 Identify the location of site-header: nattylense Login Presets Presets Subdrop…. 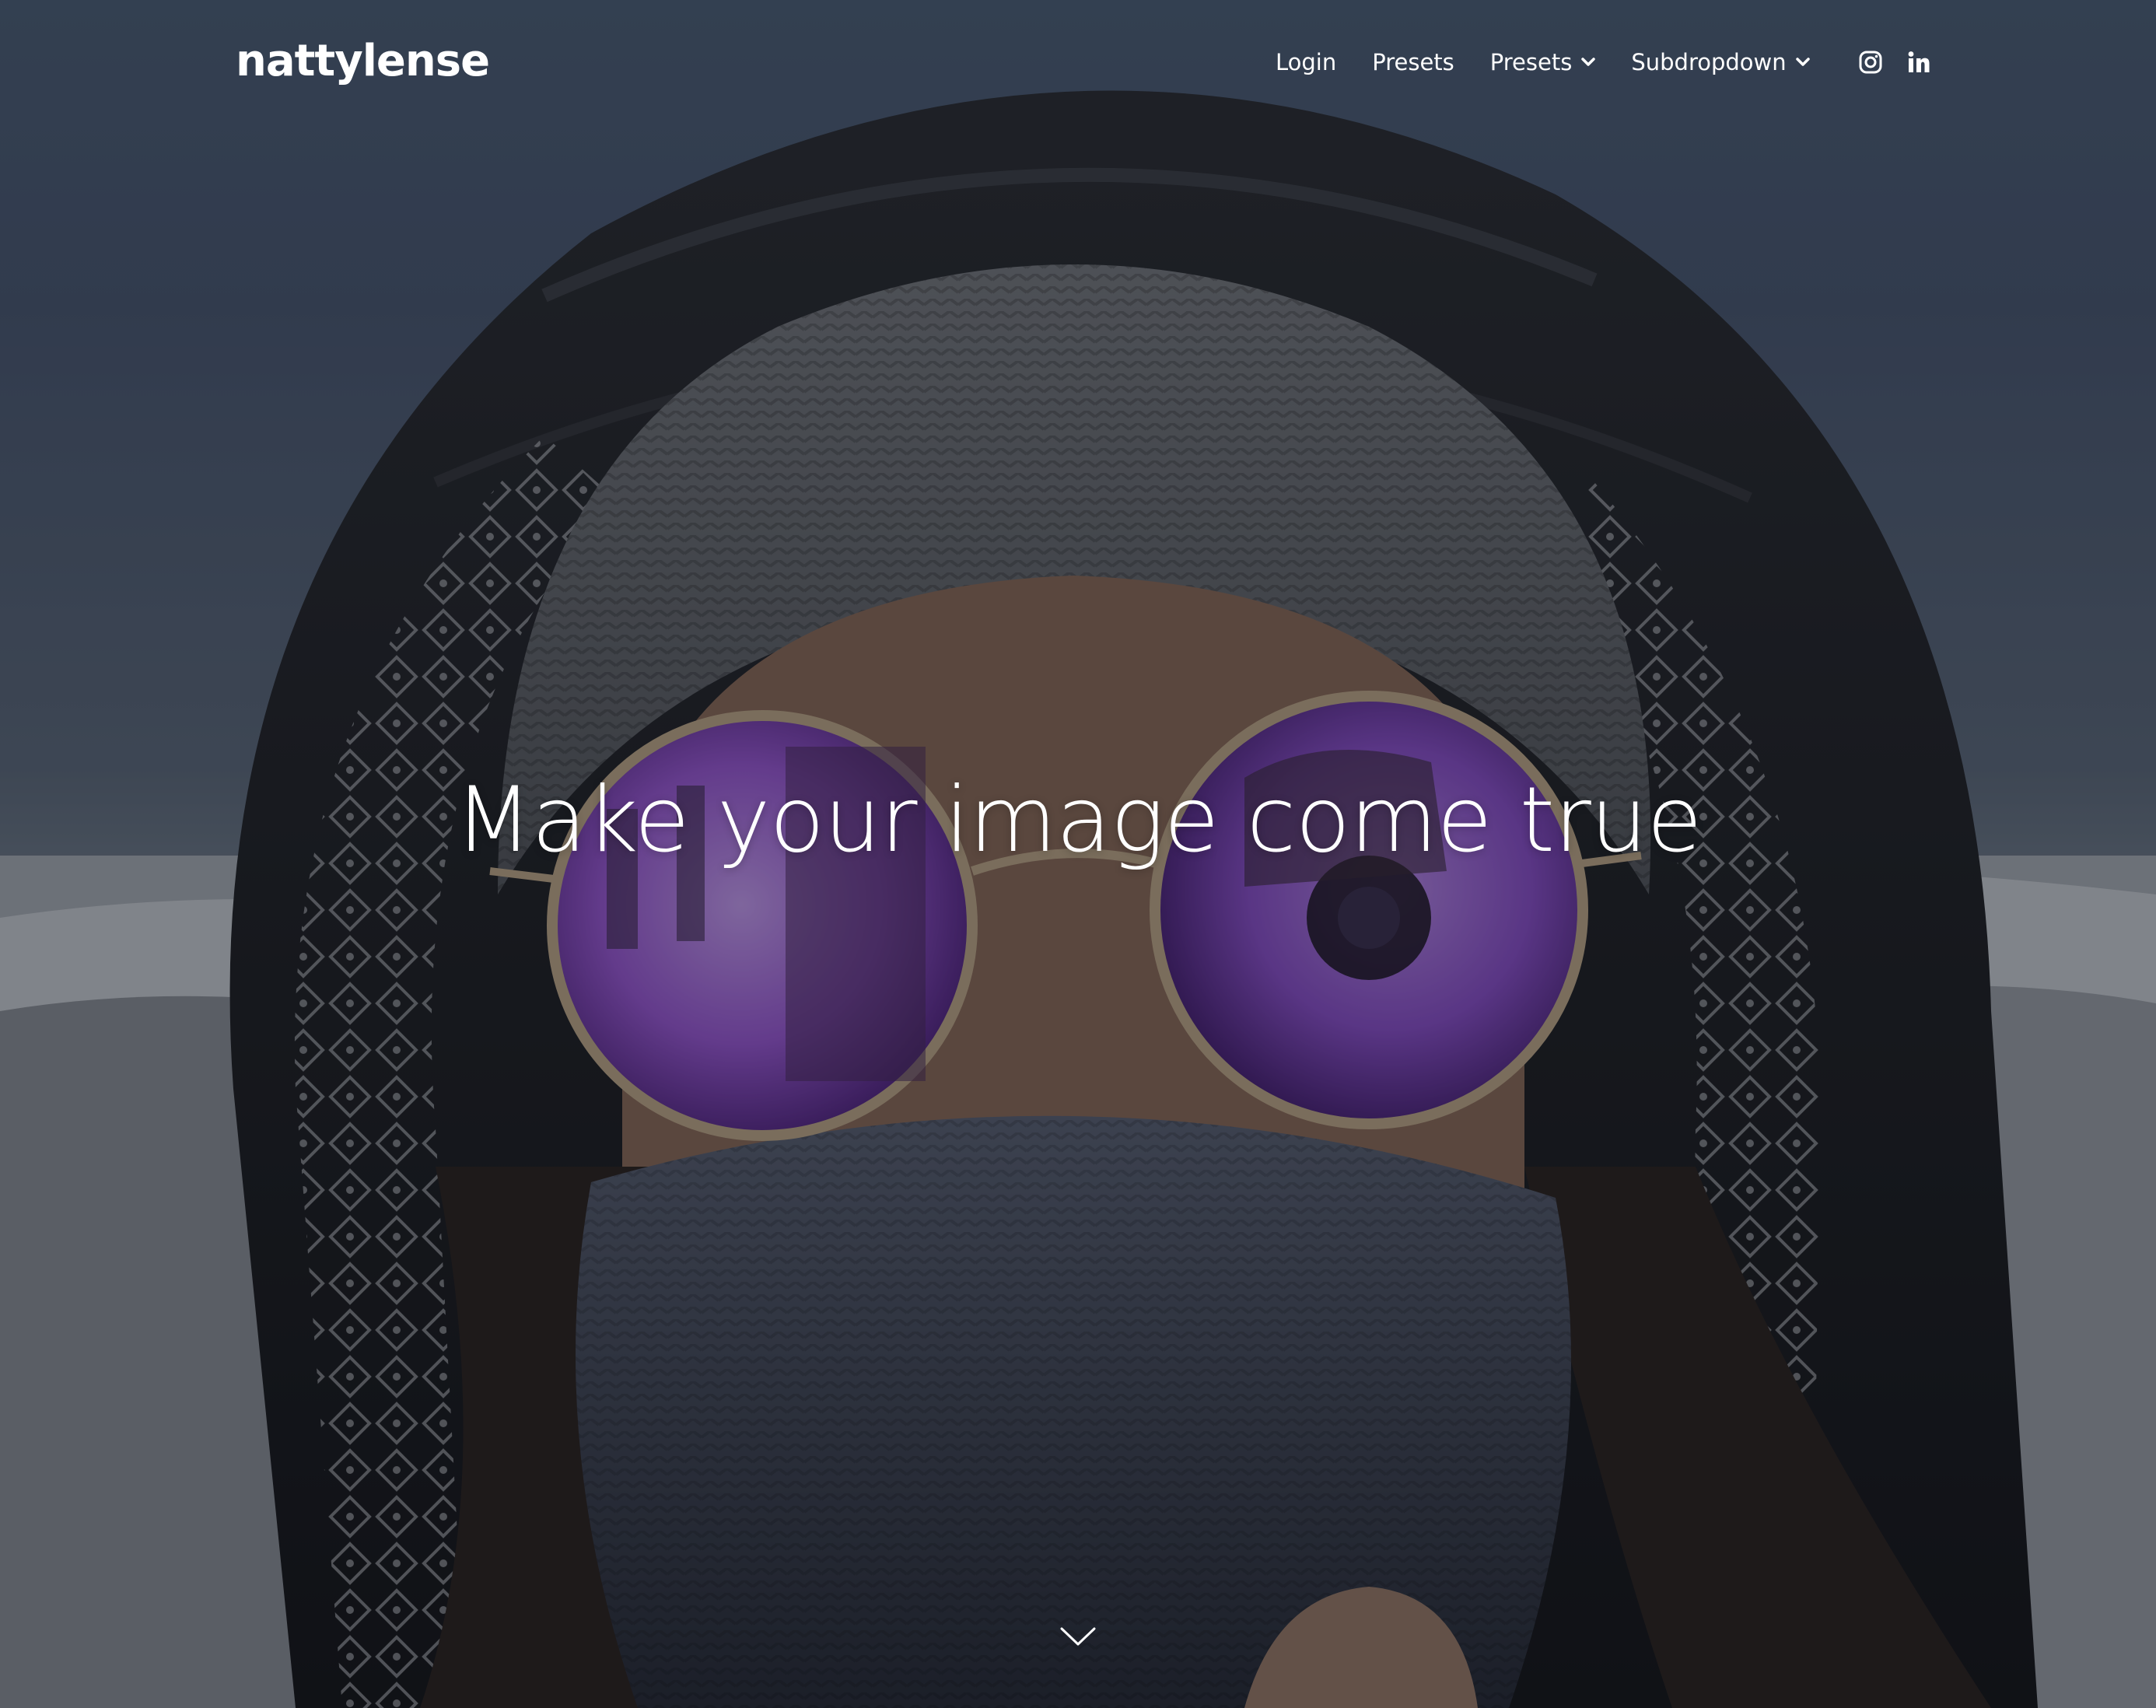
(1078, 62).